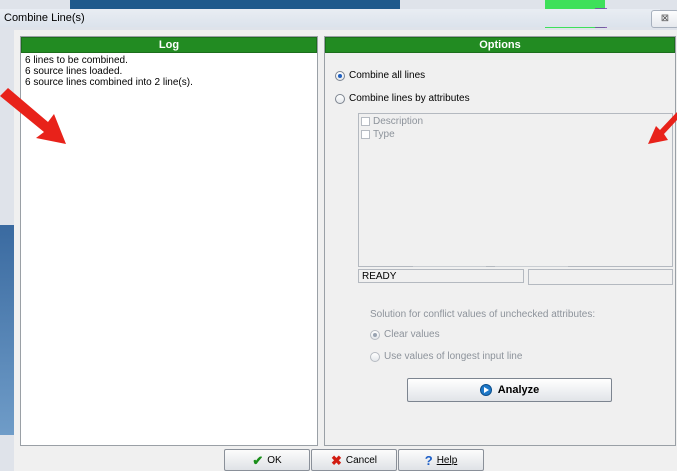  Describe the element at coordinates (518, 390) in the screenshot. I see `analyze-label: Analyze` at that location.